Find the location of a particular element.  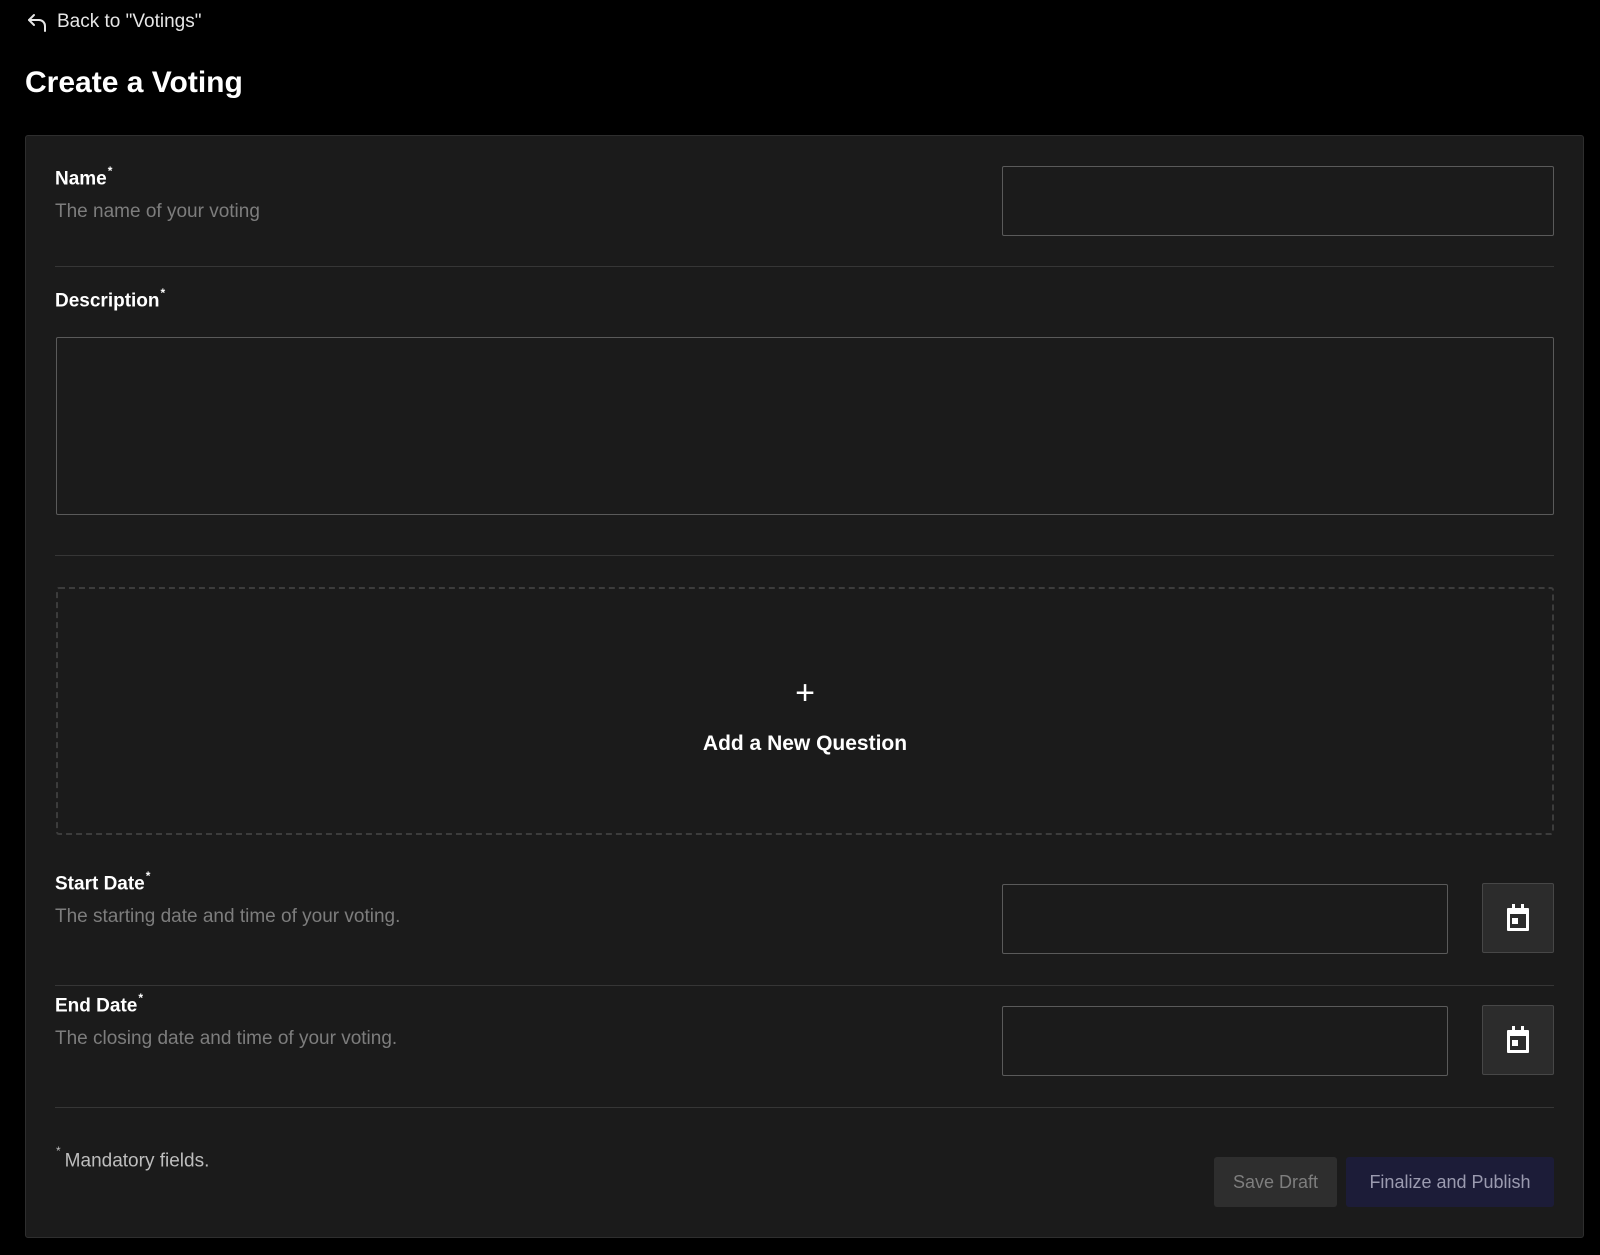

end-date-input is located at coordinates (1225, 1041).